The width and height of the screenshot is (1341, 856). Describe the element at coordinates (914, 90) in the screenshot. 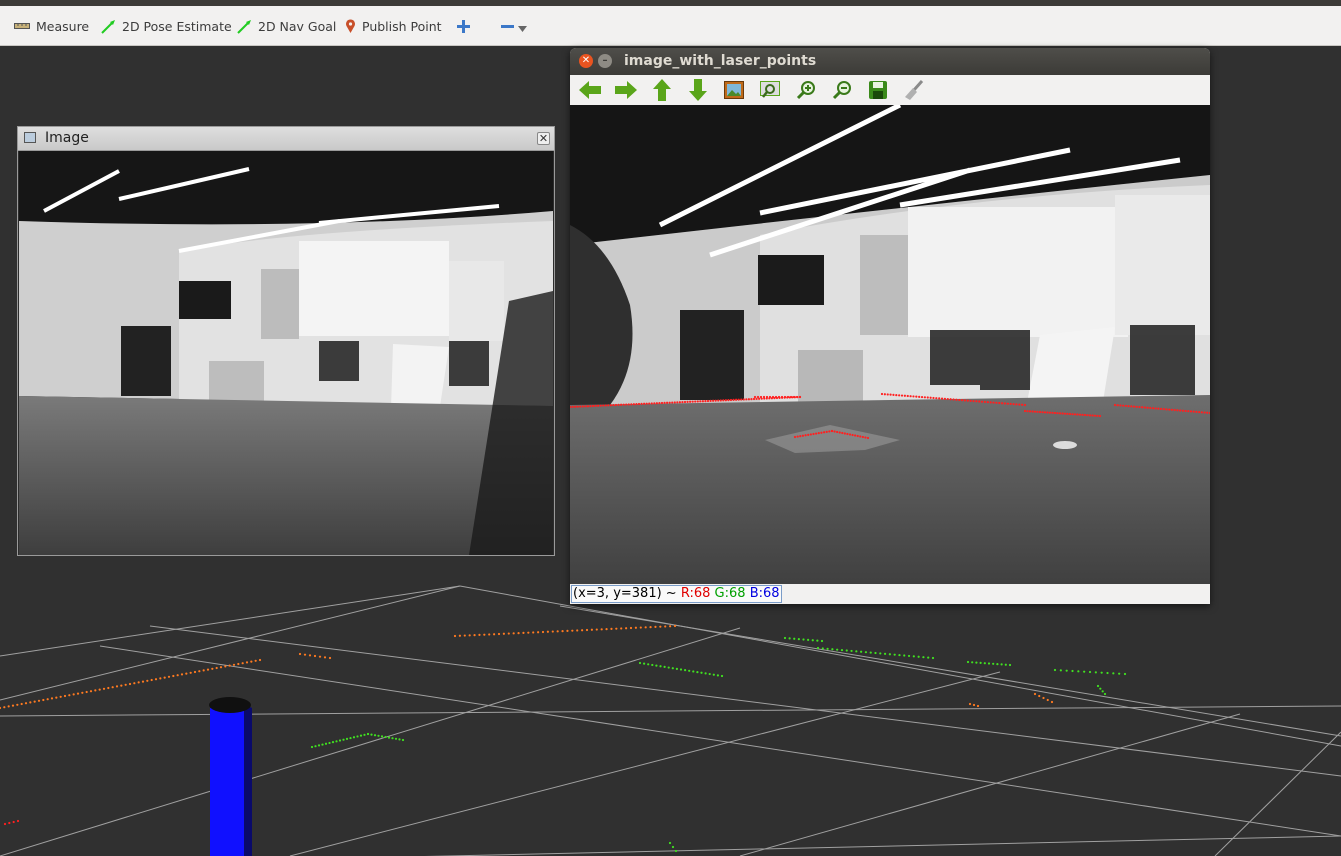

I see `clear-button` at that location.